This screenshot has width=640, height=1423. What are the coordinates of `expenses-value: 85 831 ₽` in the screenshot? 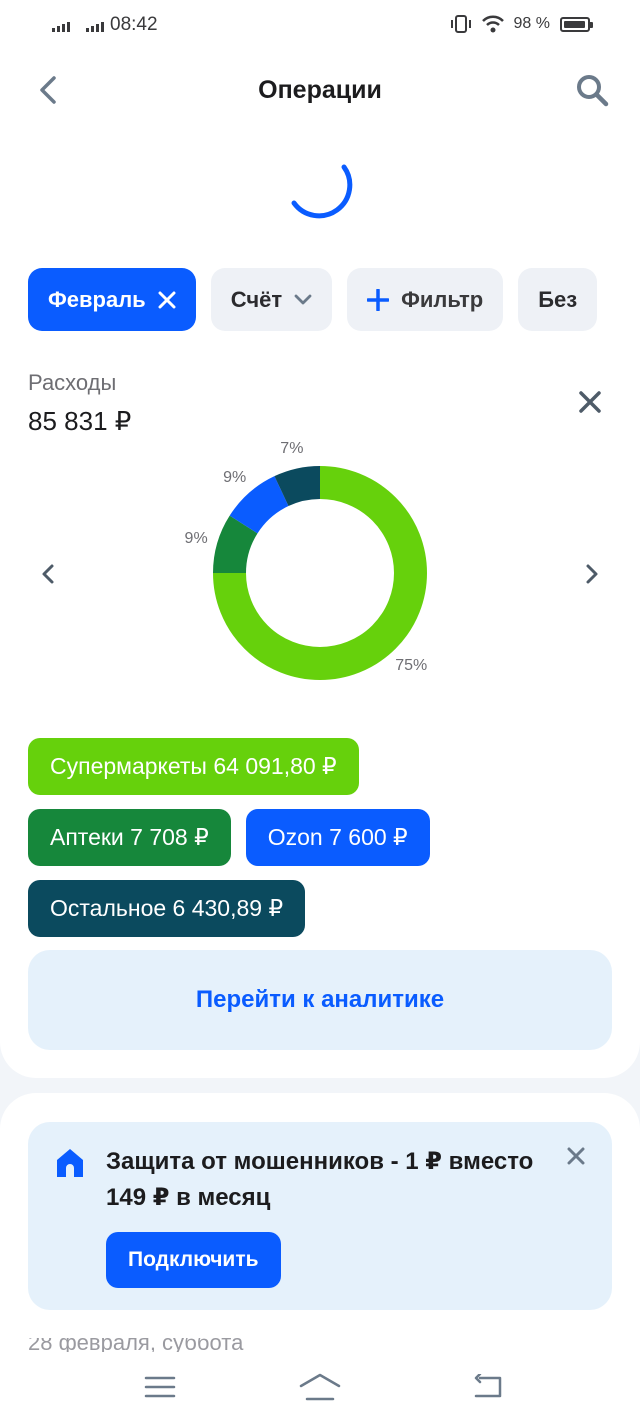 It's located at (80, 421).